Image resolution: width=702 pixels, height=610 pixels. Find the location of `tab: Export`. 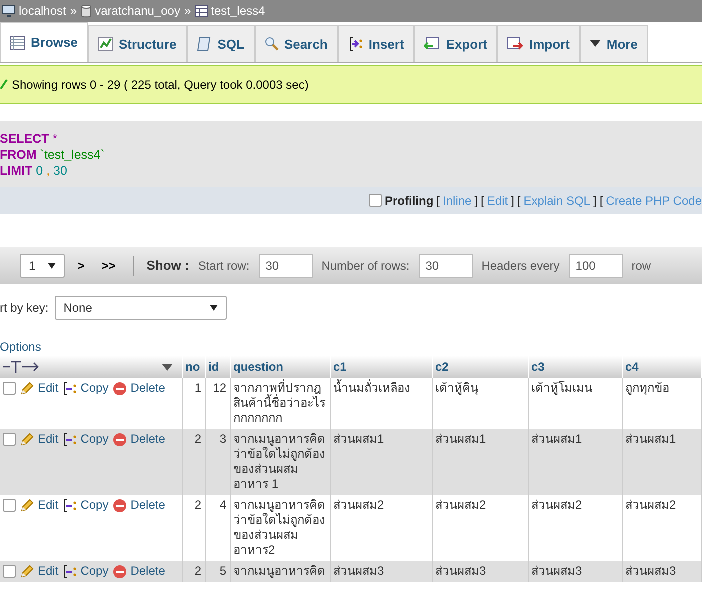

tab: Export is located at coordinates (456, 43).